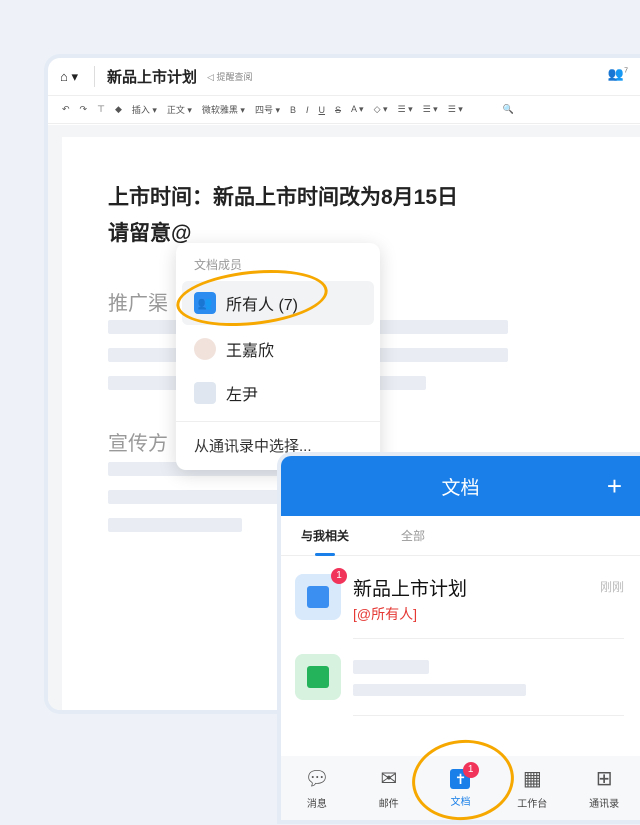 Image resolution: width=640 pixels, height=825 pixels. I want to click on home-icon: ⌂ ▾, so click(69, 77).